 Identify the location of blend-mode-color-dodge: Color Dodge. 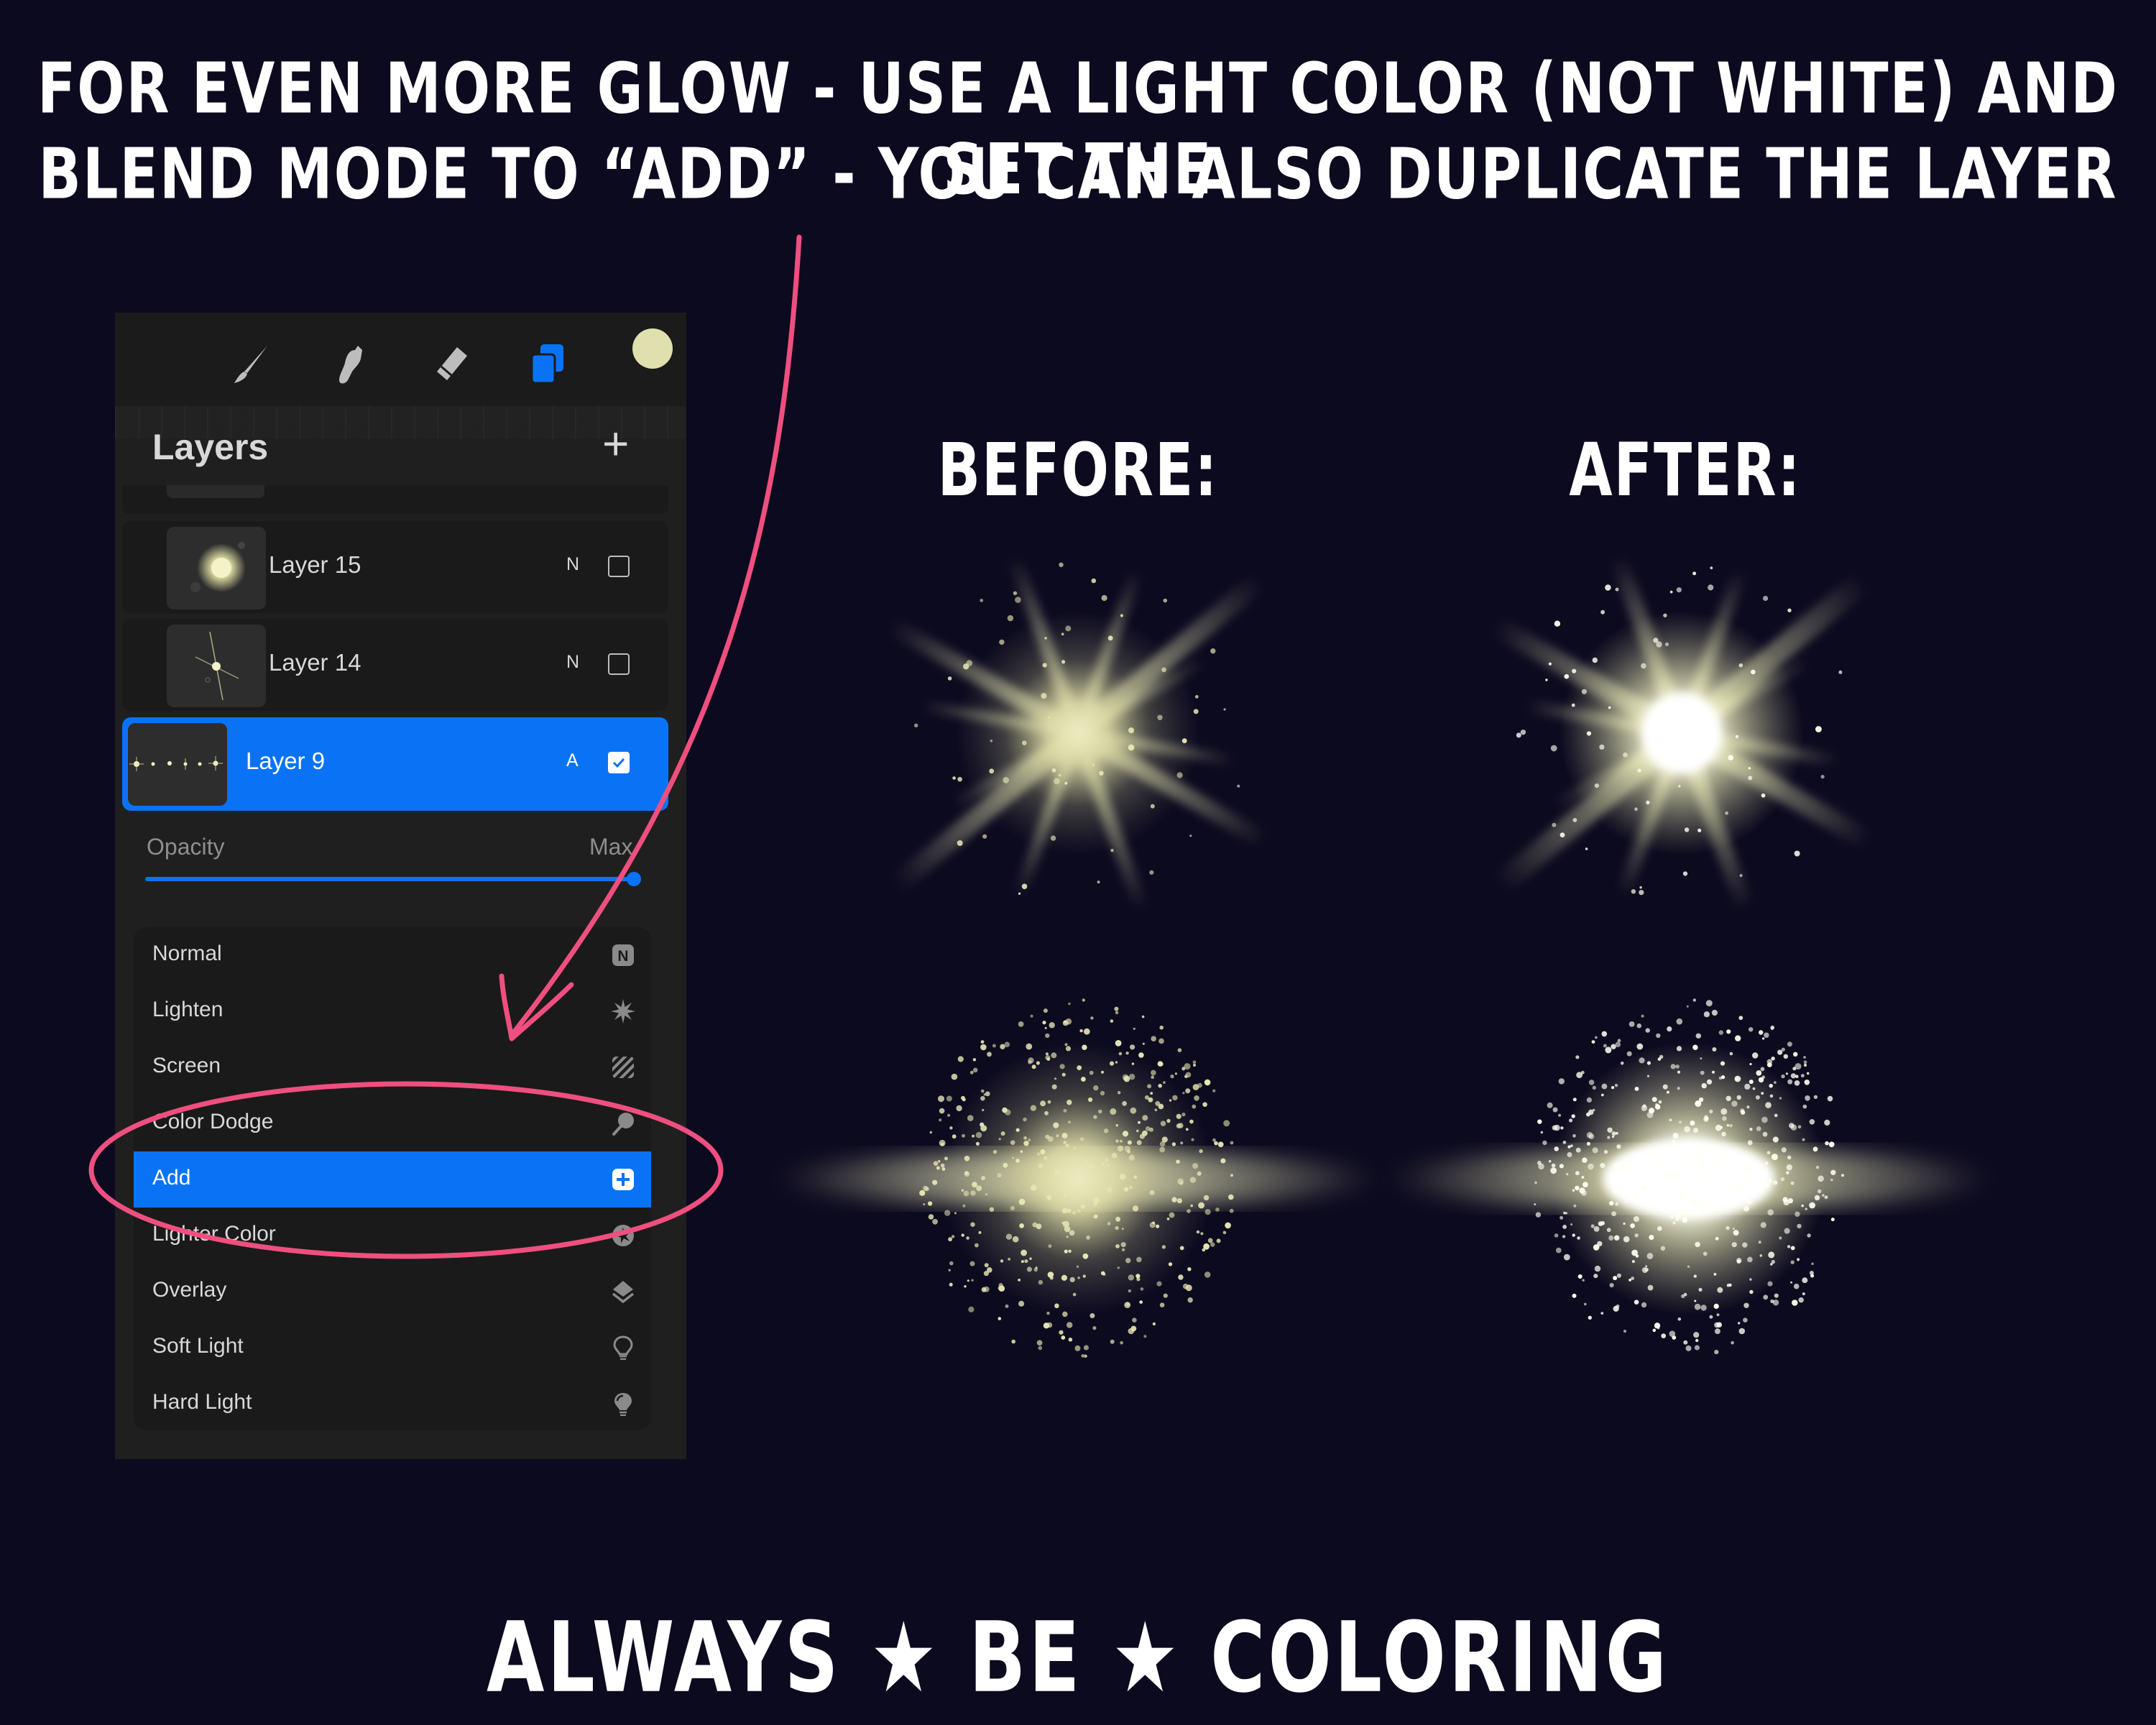
(392, 1123).